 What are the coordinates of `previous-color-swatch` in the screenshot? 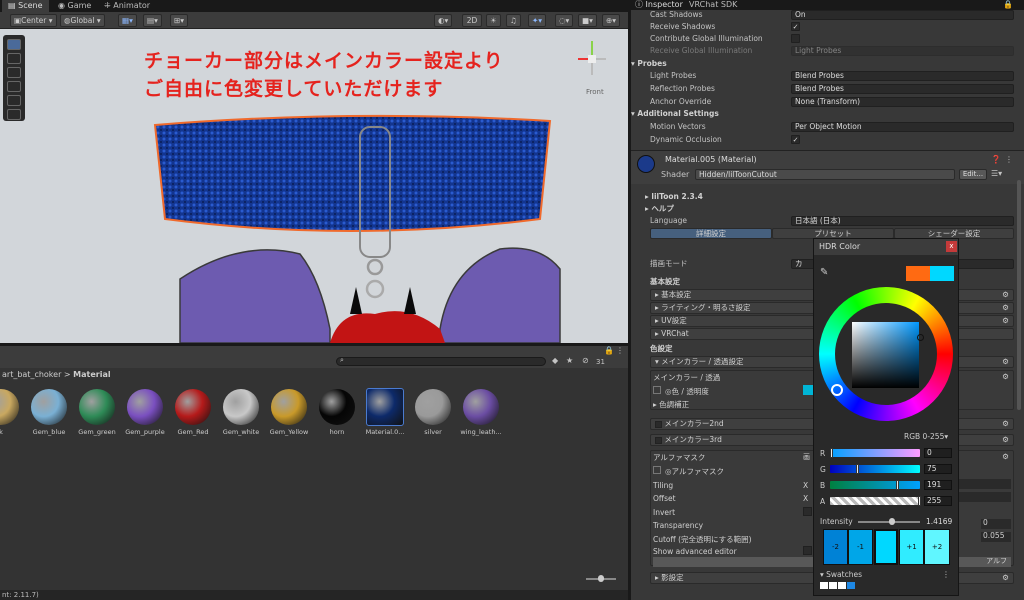 It's located at (918, 273).